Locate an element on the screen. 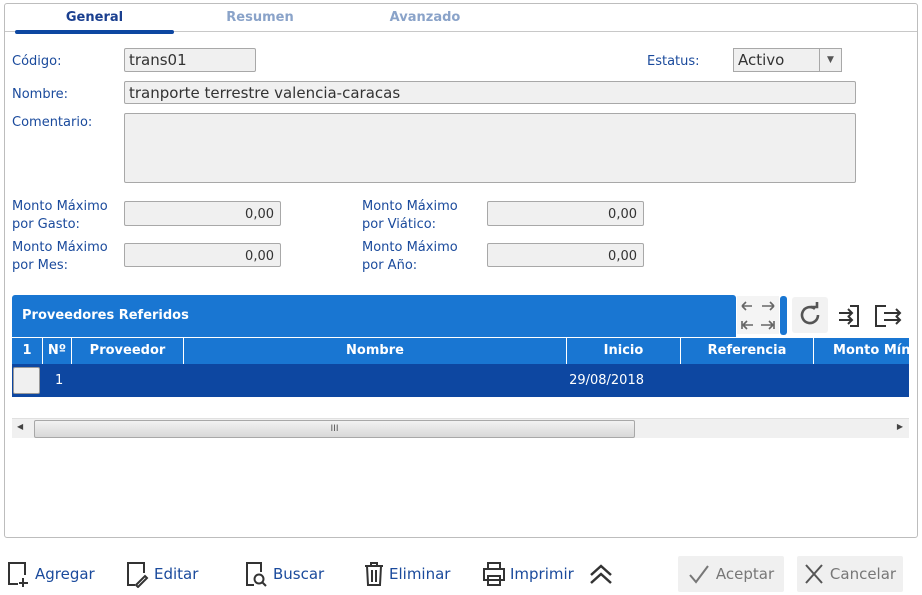 The image size is (922, 595). estatus-label: Estatus: is located at coordinates (673, 61).